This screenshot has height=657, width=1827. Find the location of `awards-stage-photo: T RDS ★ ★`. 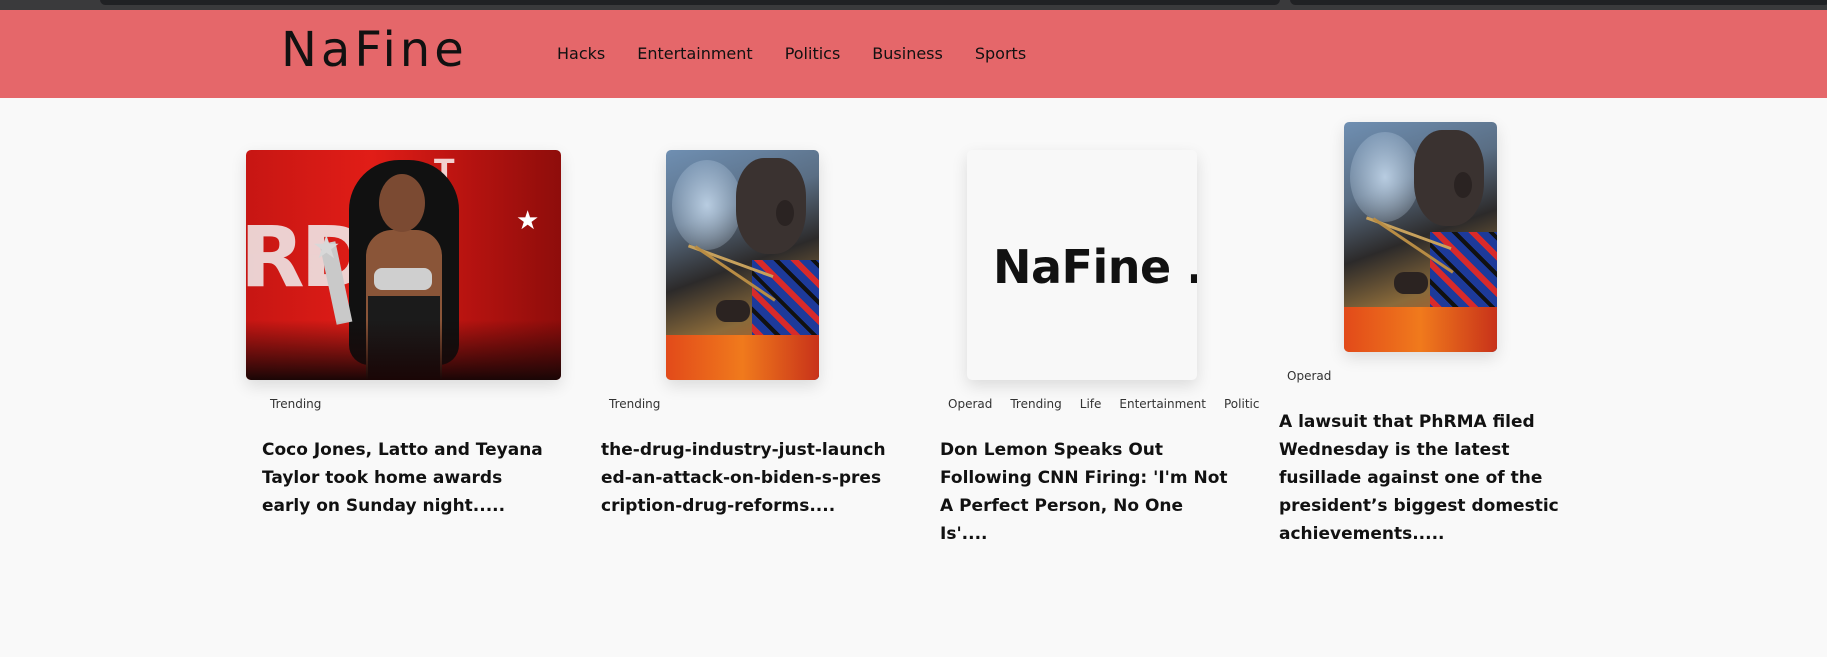

awards-stage-photo: T RDS ★ ★ is located at coordinates (403, 265).